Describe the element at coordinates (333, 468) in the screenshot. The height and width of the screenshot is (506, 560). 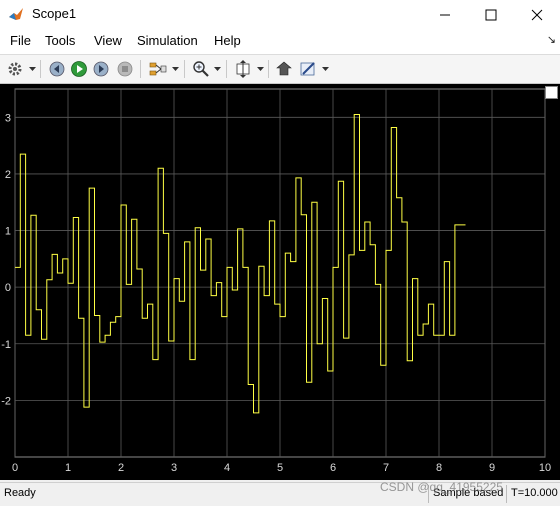
I see `x-tick-label: 6` at that location.